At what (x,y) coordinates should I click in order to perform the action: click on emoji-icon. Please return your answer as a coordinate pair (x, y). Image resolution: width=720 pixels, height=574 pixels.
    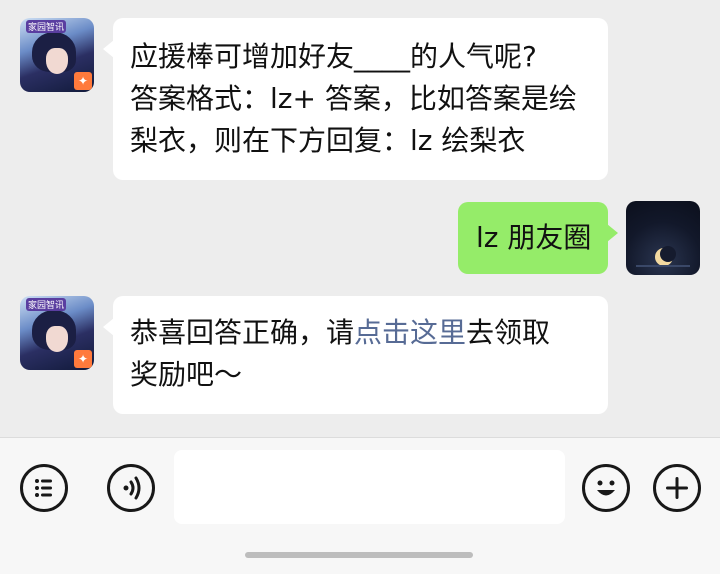
    Looking at the image, I should click on (606, 488).